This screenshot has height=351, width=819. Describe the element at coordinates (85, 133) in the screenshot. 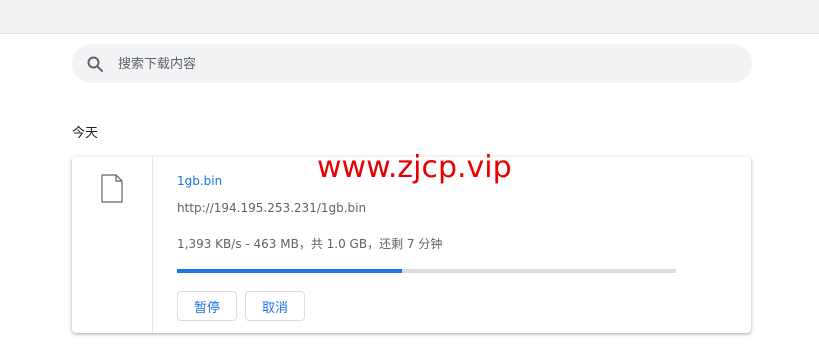

I see `date-heading: 今天` at that location.